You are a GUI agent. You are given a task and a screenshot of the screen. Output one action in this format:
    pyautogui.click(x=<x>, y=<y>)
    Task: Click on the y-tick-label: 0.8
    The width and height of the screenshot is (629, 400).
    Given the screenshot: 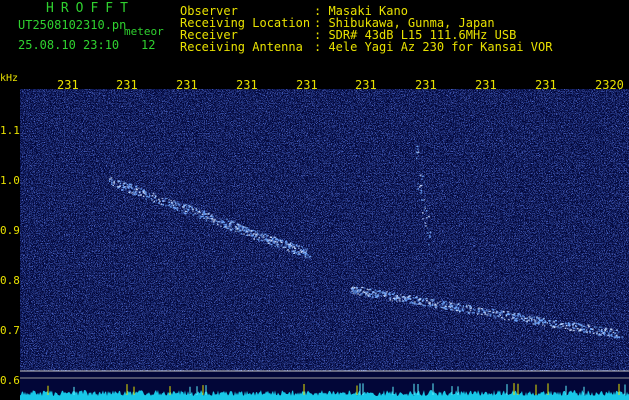 What is the action you would take?
    pyautogui.click(x=10, y=280)
    